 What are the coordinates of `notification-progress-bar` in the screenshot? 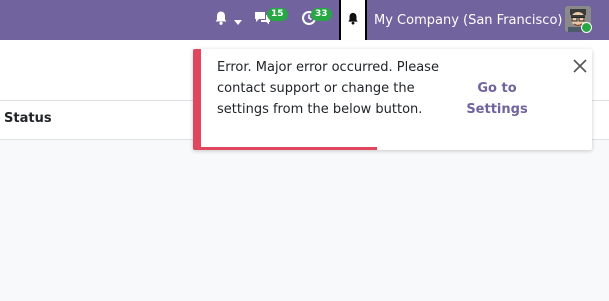 It's located at (289, 148).